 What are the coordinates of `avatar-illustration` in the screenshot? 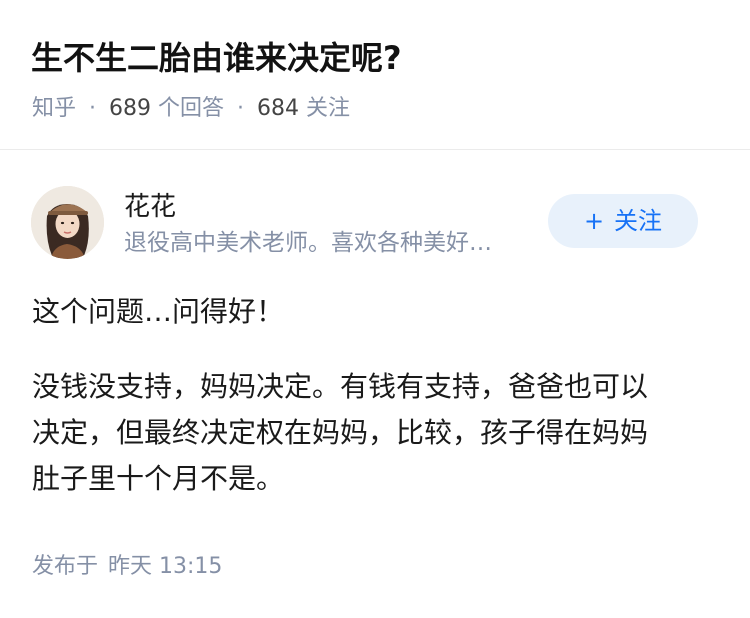 It's located at (67, 222).